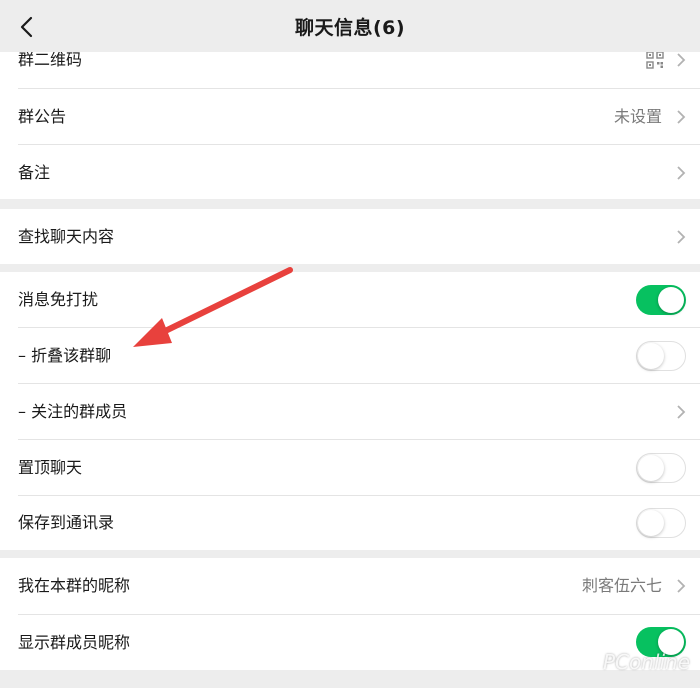 This screenshot has height=688, width=700. What do you see at coordinates (646, 662) in the screenshot?
I see `watermark-logo: PConline` at bounding box center [646, 662].